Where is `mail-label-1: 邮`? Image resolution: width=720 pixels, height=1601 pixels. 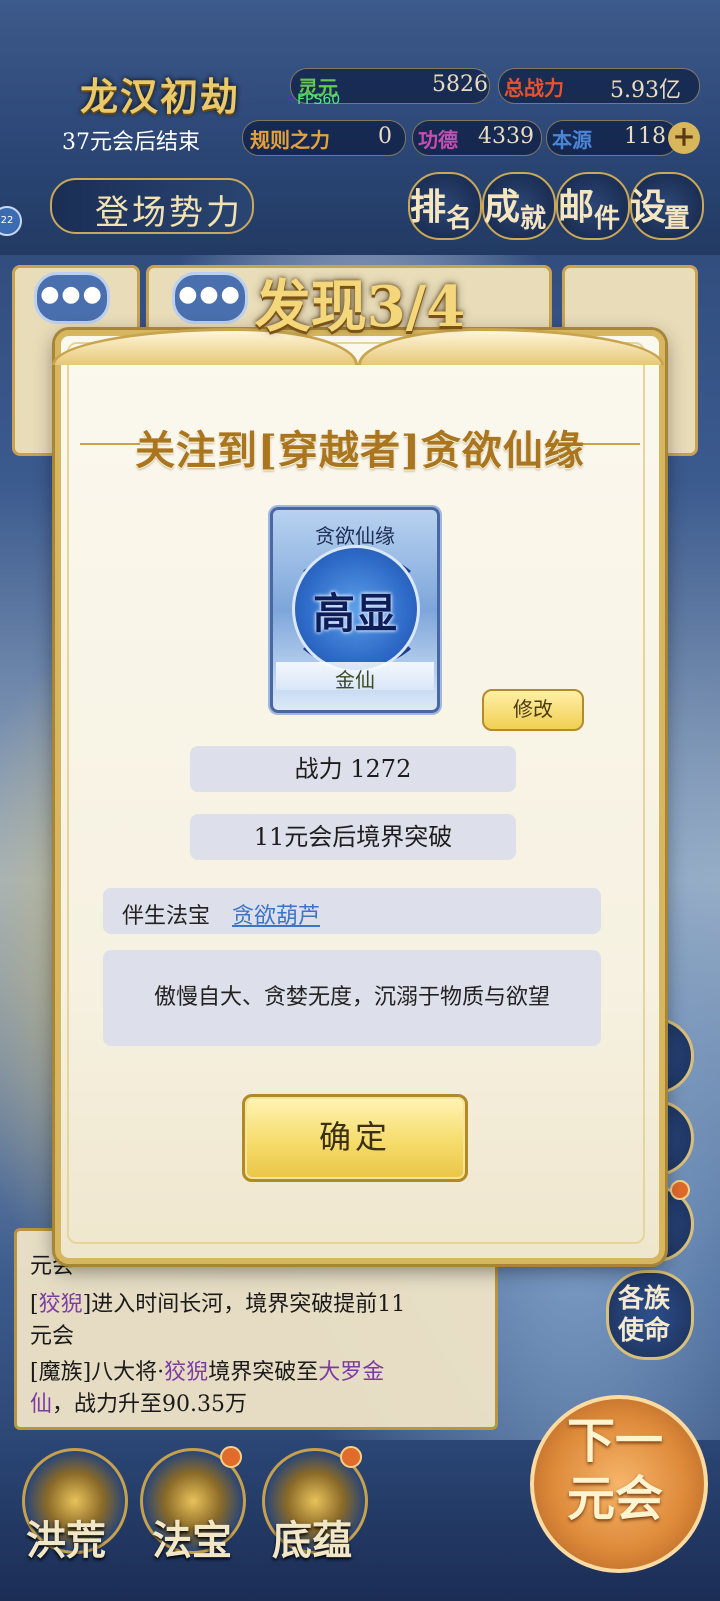
mail-label-1: 邮 is located at coordinates (576, 207).